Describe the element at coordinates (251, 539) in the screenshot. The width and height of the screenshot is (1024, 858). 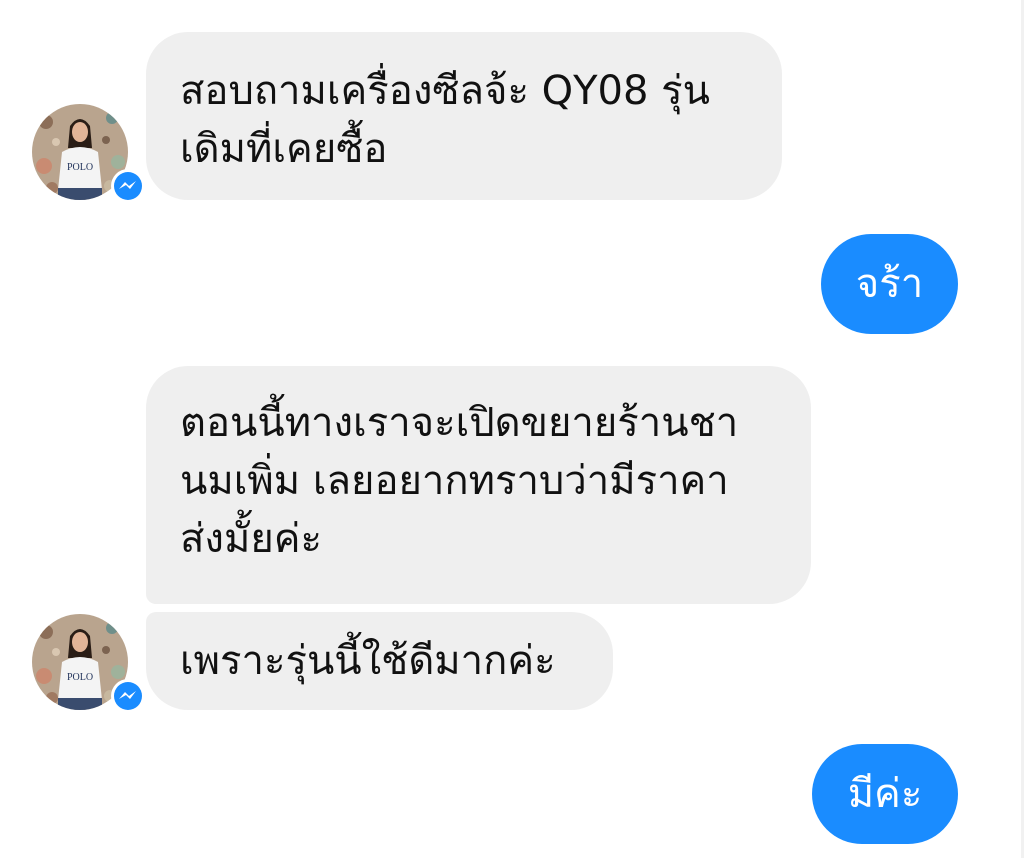
I see `message-line: ส่งมั้ยค่ะ` at that location.